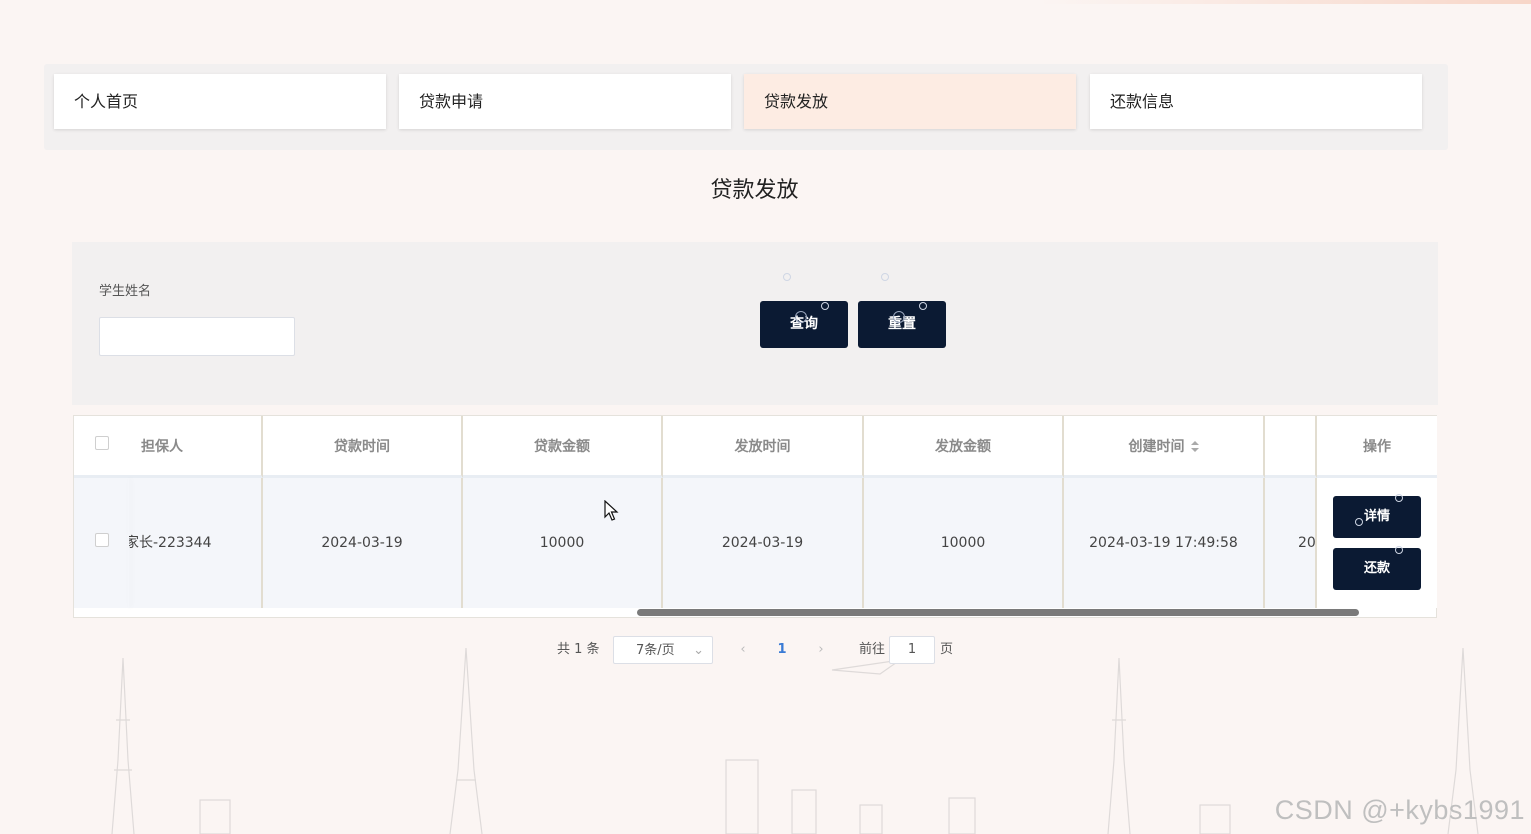 The width and height of the screenshot is (1531, 834). I want to click on goto-page-input: 1, so click(912, 650).